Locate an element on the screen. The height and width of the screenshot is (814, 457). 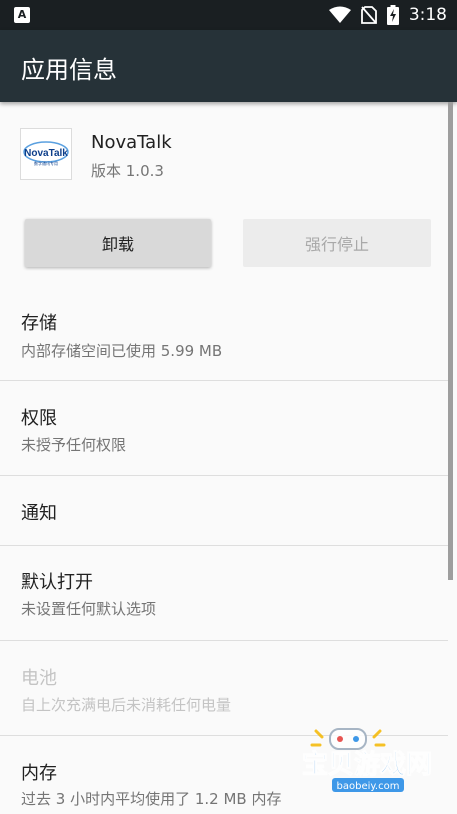
row-title: 存储 is located at coordinates (39, 323).